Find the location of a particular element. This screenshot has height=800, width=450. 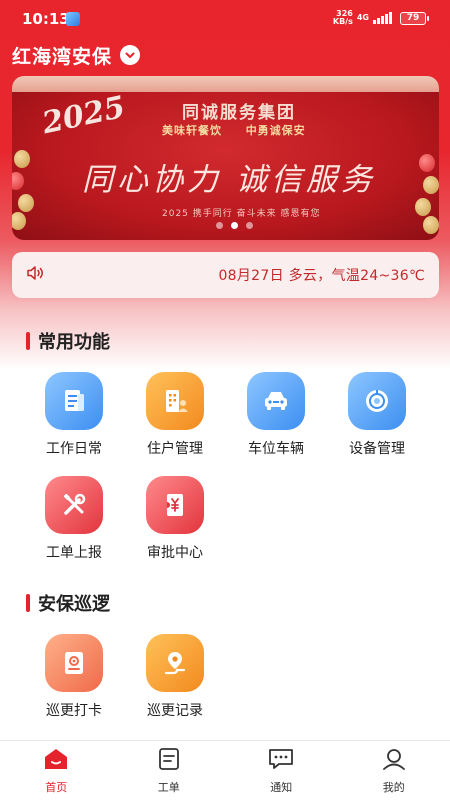

section-security-patrol: 安保巡逻 is located at coordinates (68, 603).